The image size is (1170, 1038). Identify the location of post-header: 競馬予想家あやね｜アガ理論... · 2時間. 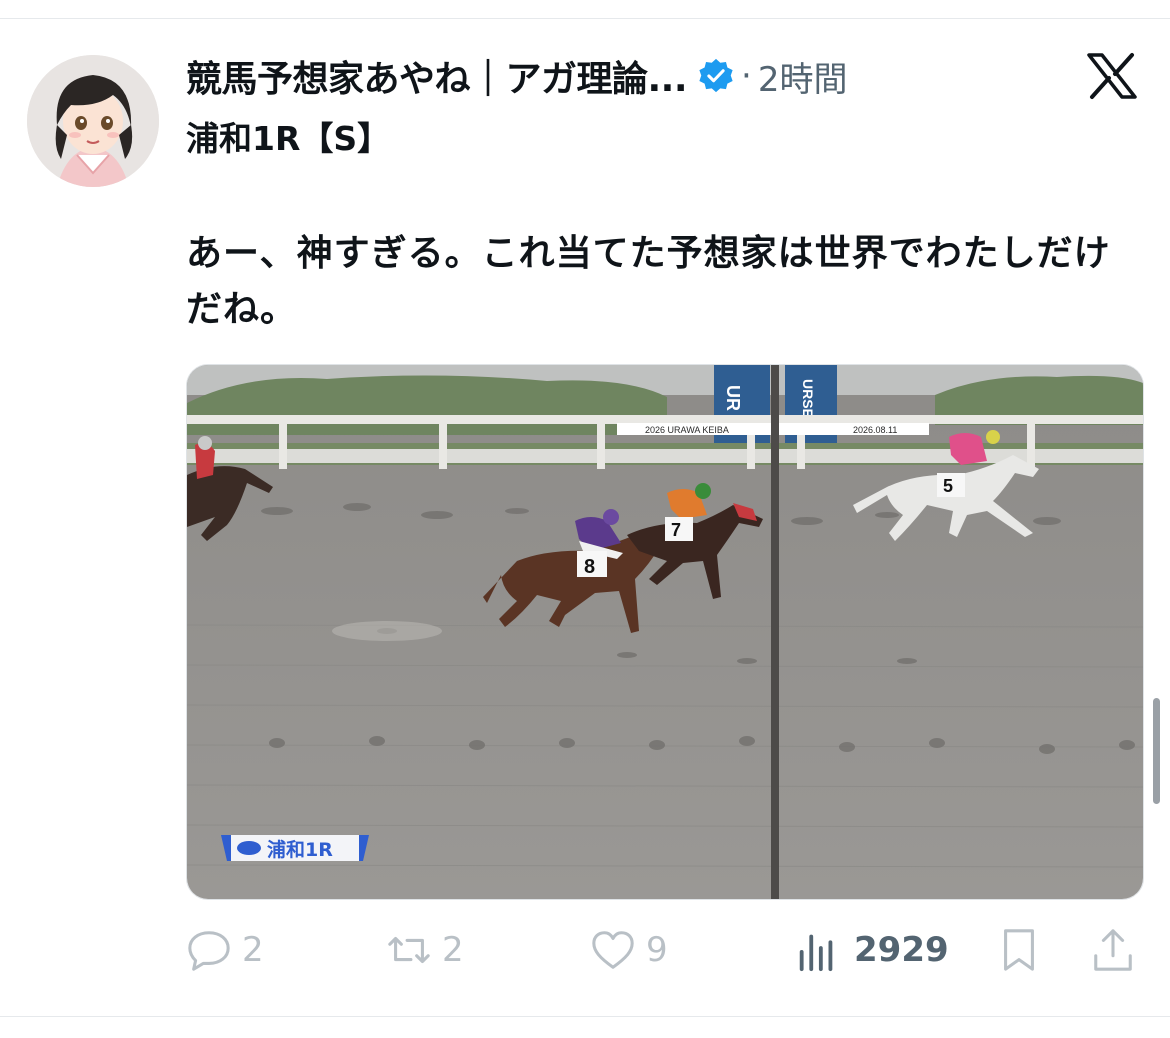
(516, 76).